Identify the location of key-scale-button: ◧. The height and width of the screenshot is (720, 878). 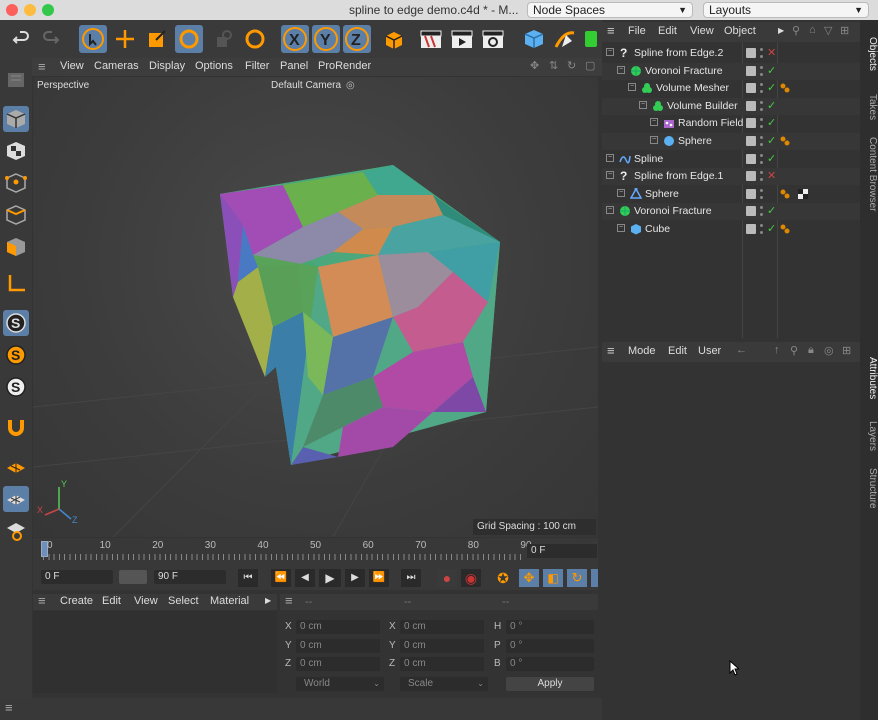
(553, 578).